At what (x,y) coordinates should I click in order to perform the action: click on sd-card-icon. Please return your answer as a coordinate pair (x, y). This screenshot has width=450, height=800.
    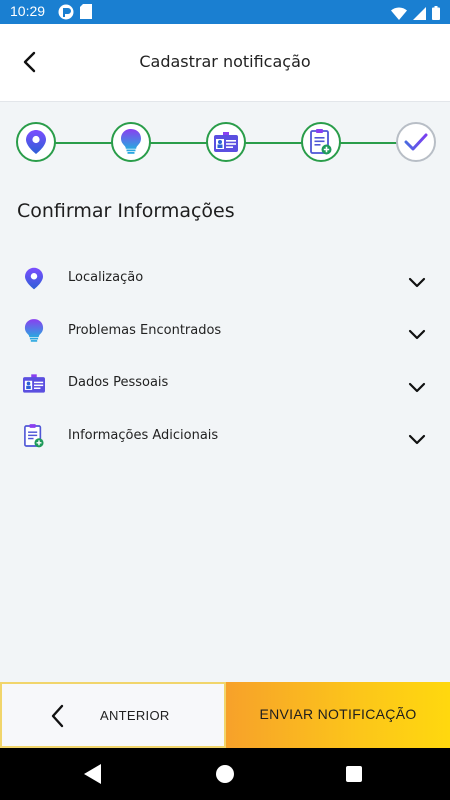
    Looking at the image, I should click on (86, 14).